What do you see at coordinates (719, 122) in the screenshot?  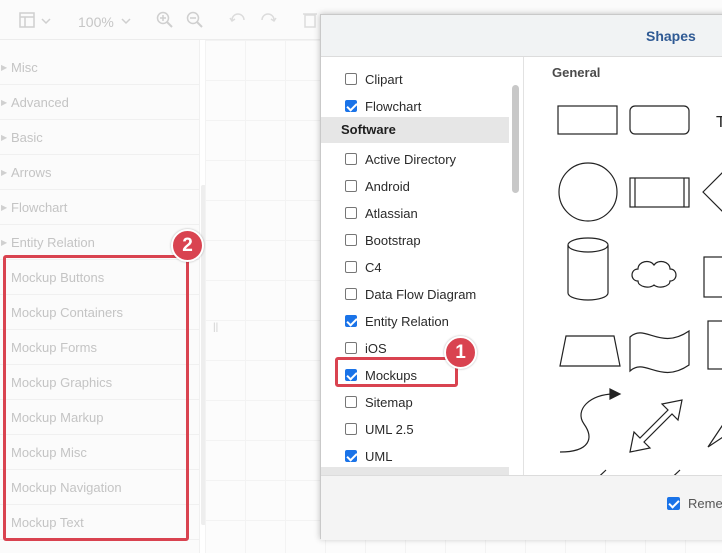 I see `text-shape: T` at bounding box center [719, 122].